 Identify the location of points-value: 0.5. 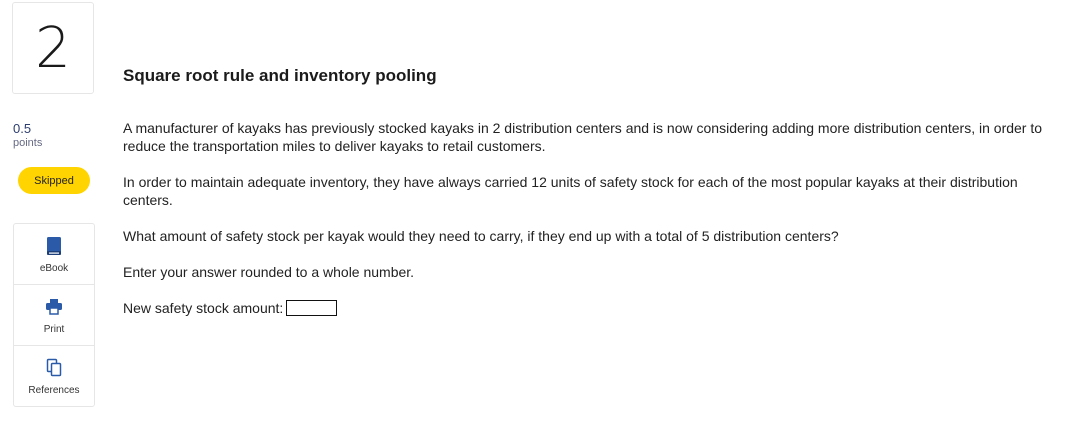
(22, 128).